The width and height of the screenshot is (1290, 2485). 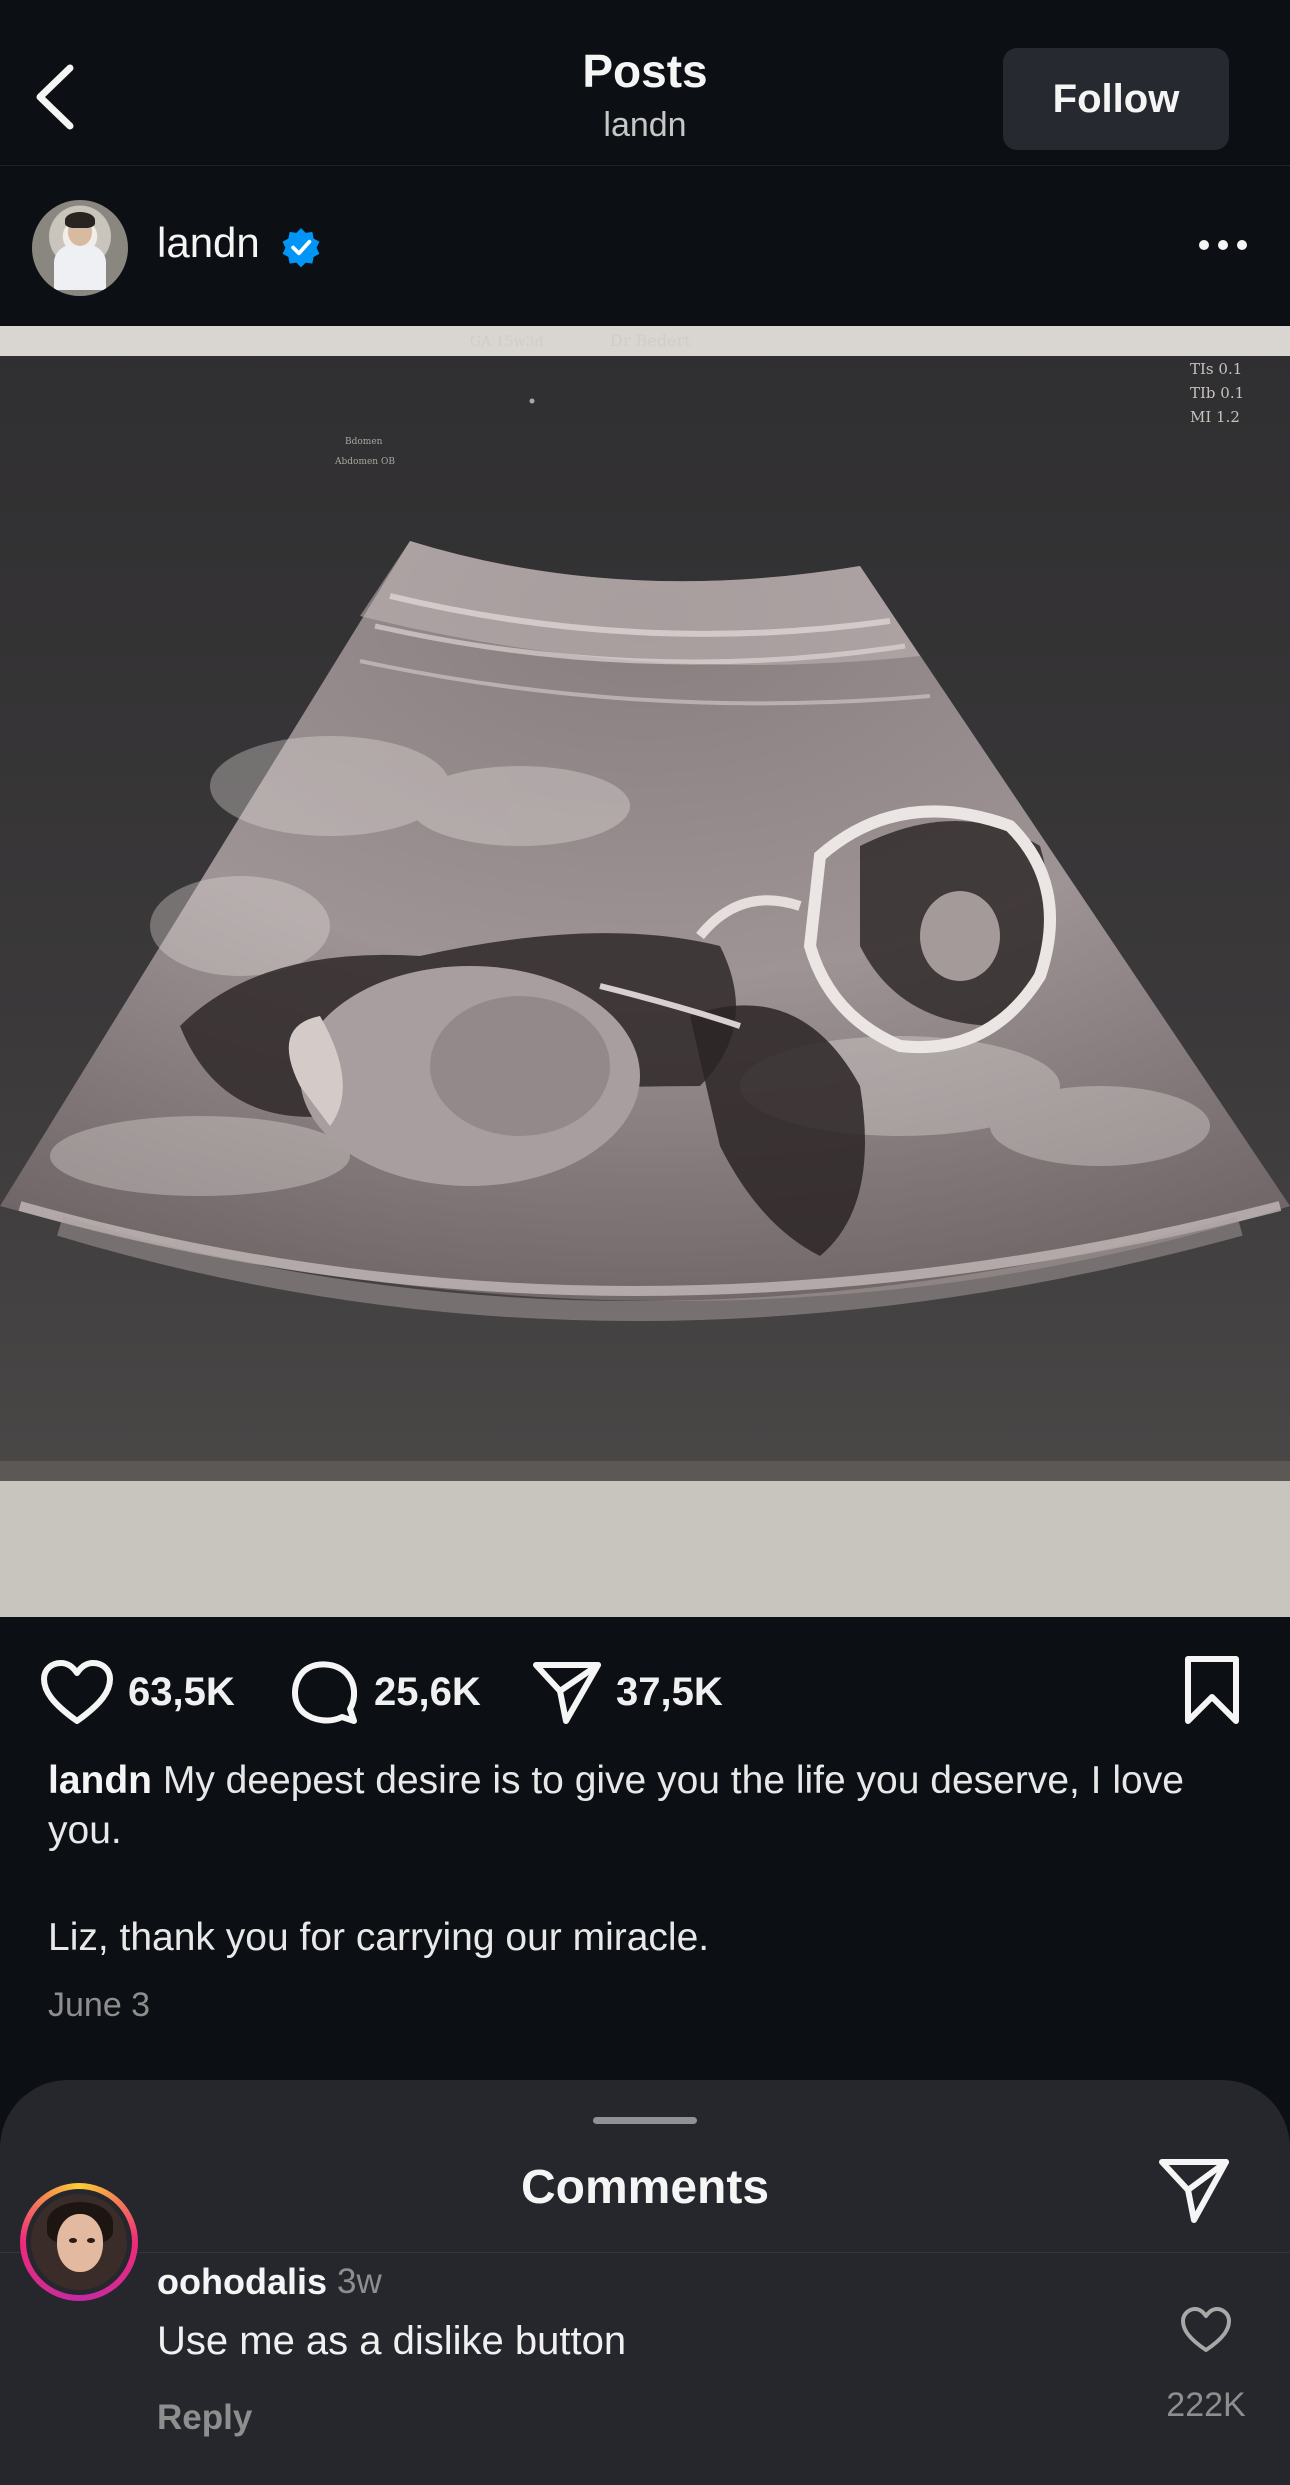 What do you see at coordinates (364, 462) in the screenshot?
I see `scan-label-left-2: Abdomen OB` at bounding box center [364, 462].